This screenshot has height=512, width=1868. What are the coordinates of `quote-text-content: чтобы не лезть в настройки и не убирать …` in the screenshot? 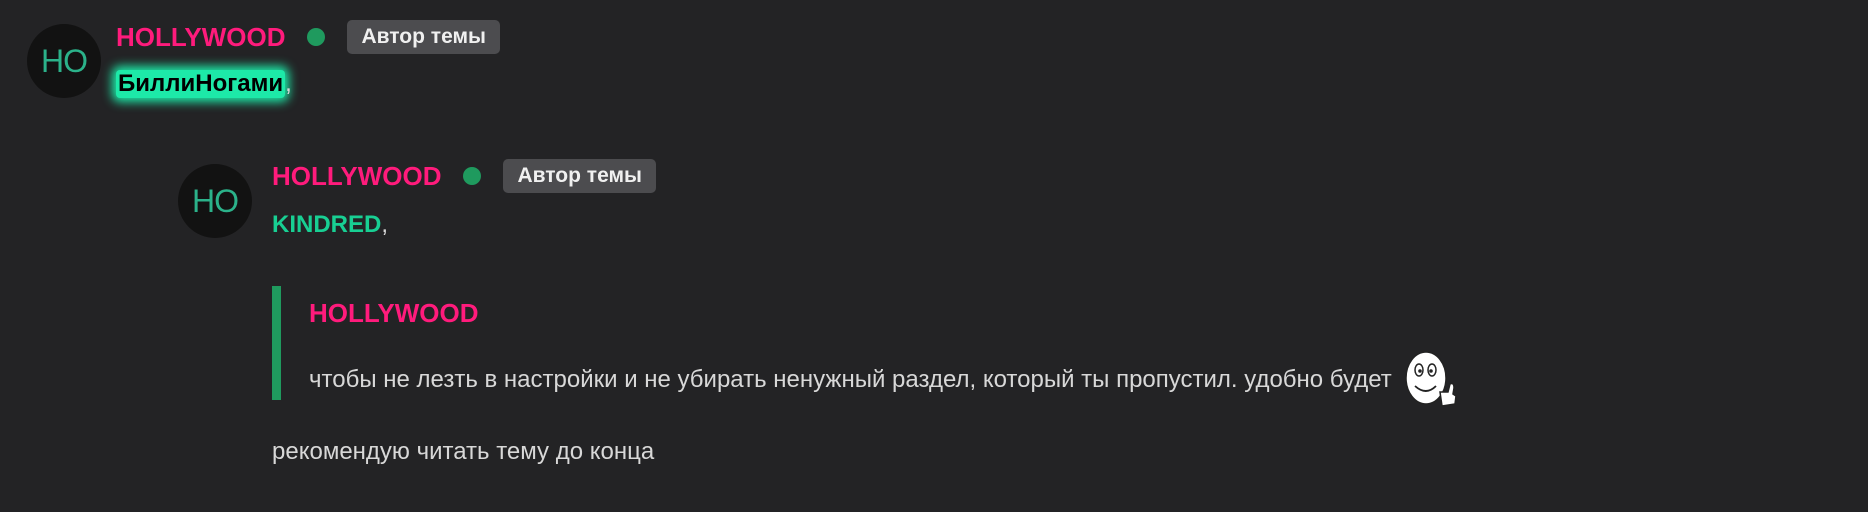 It's located at (850, 379).